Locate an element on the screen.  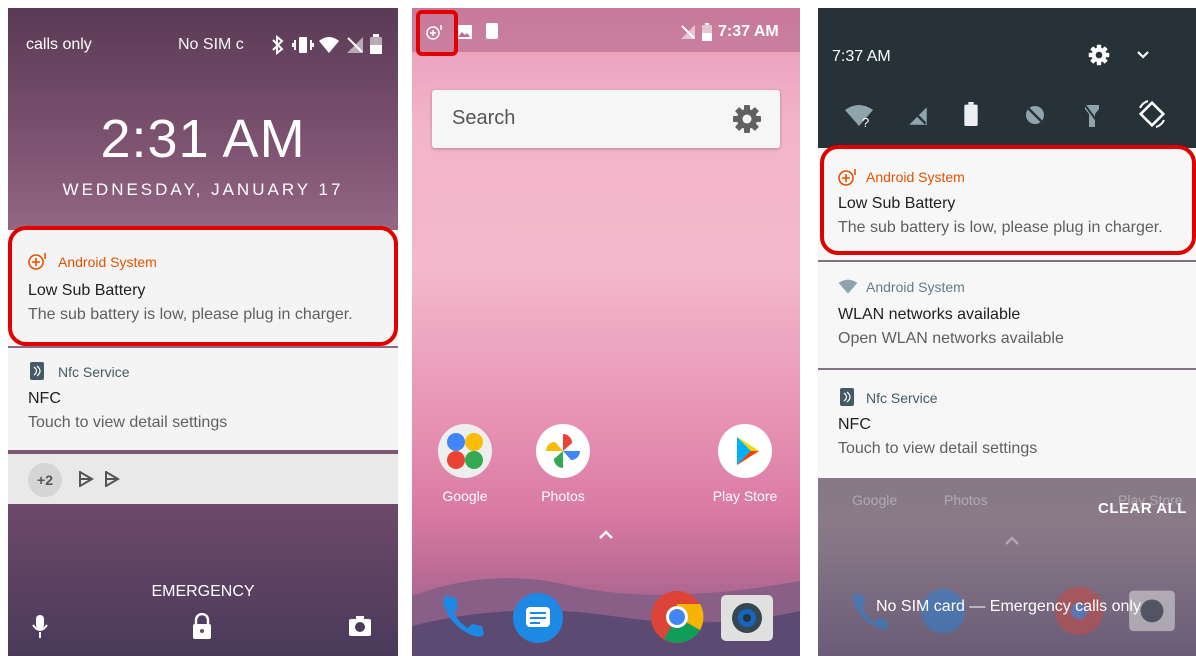
messages-icon is located at coordinates (538, 618).